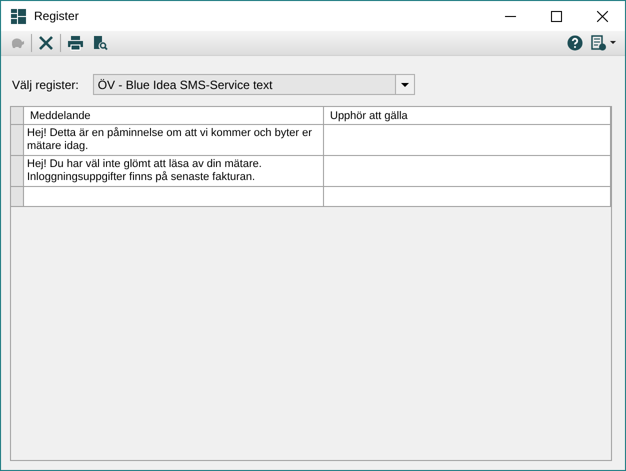 The height and width of the screenshot is (471, 626). I want to click on help-icon, so click(575, 43).